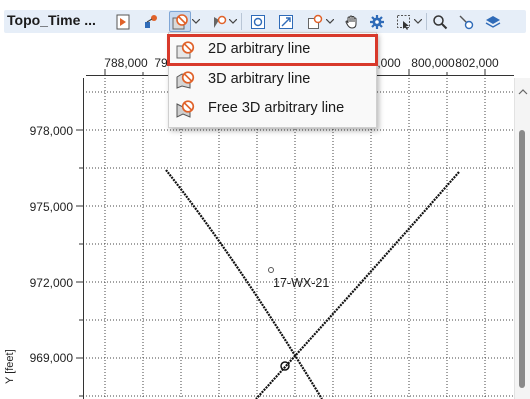 Image resolution: width=530 pixels, height=399 pixels. What do you see at coordinates (477, 63) in the screenshot?
I see `x-tick-label: 802,000` at bounding box center [477, 63].